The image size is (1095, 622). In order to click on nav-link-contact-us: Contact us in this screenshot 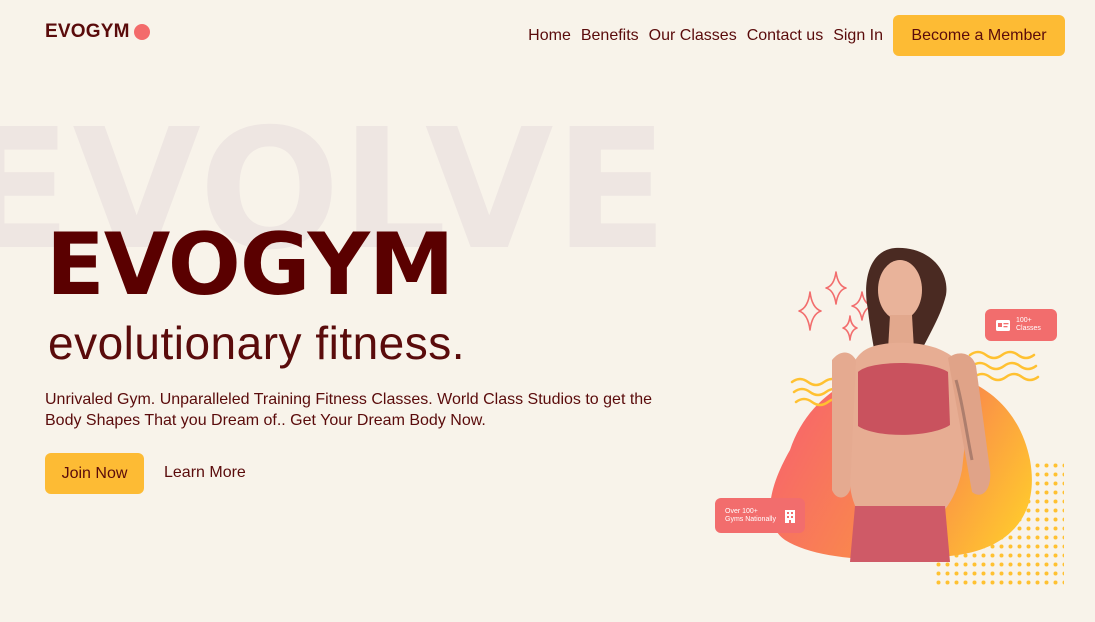, I will do `click(785, 36)`.